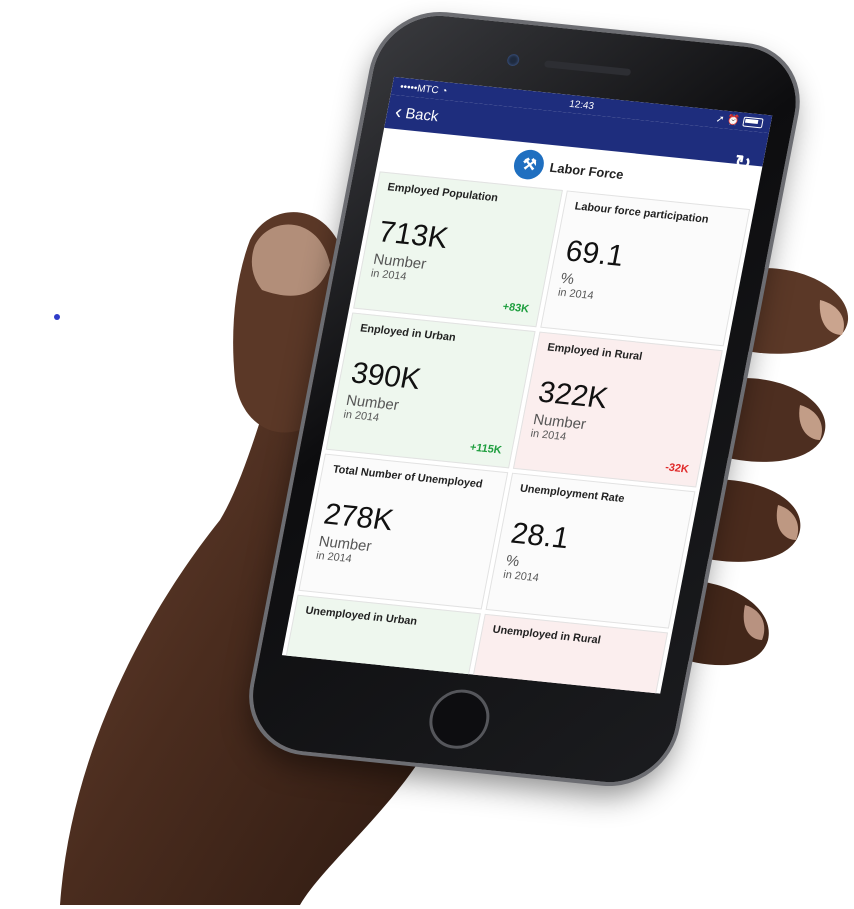 Image resolution: width=854 pixels, height=909 pixels. What do you see at coordinates (442, 193) in the screenshot?
I see `card-title: Employed Population` at bounding box center [442, 193].